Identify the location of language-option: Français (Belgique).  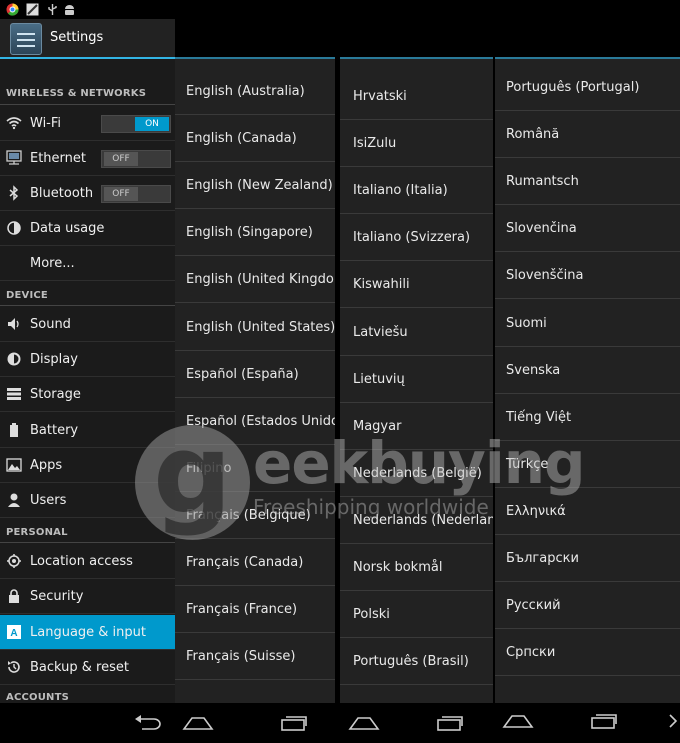
(255, 515).